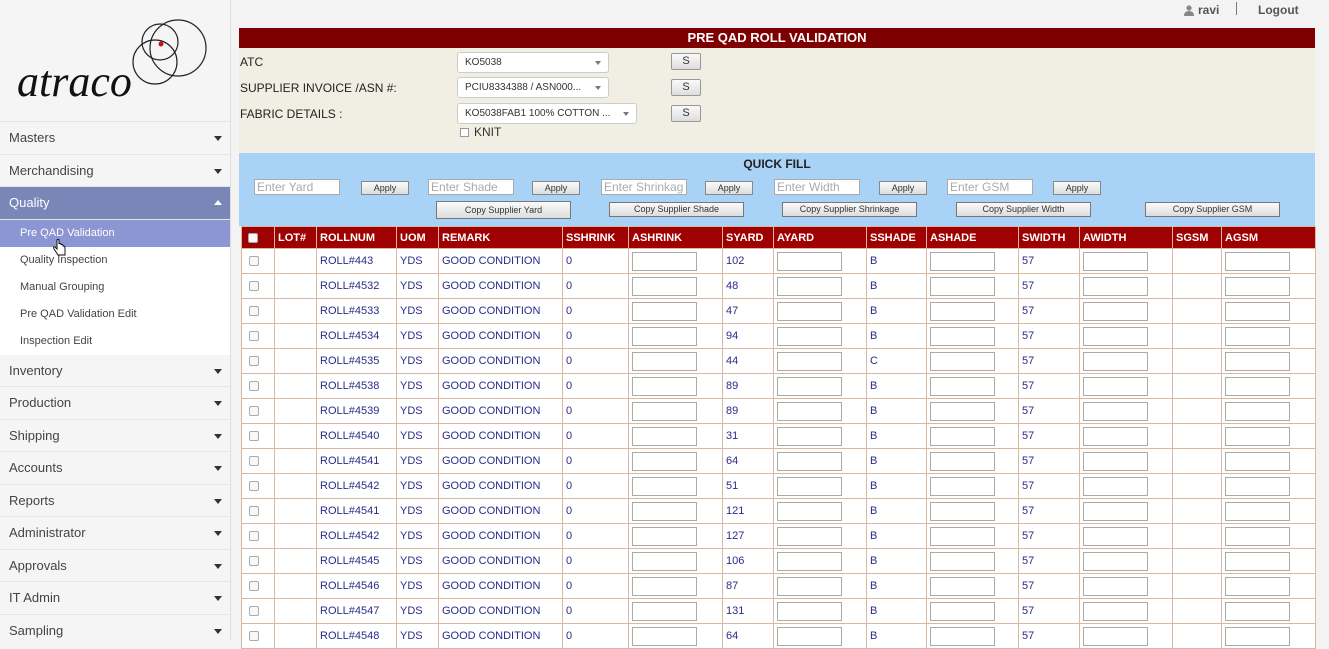 The height and width of the screenshot is (649, 1329). Describe the element at coordinates (115, 171) in the screenshot. I see `sidebar-item-merchandising: Merchandising` at that location.